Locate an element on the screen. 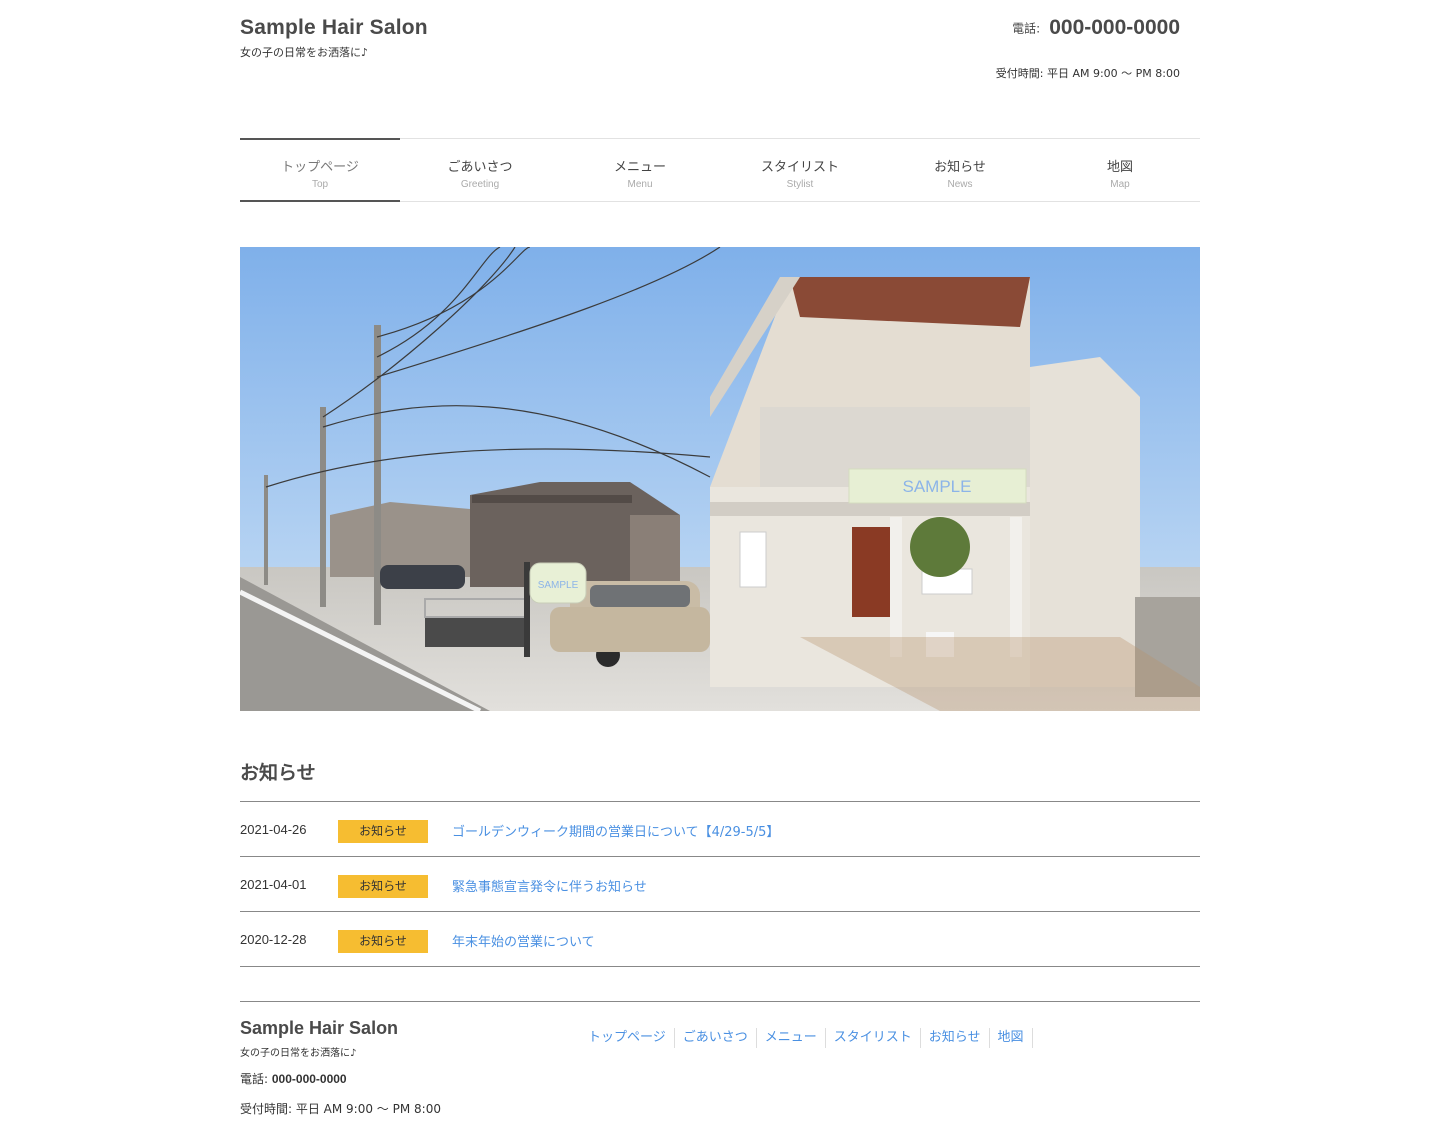  nav-label-en: Greeting is located at coordinates (480, 184).